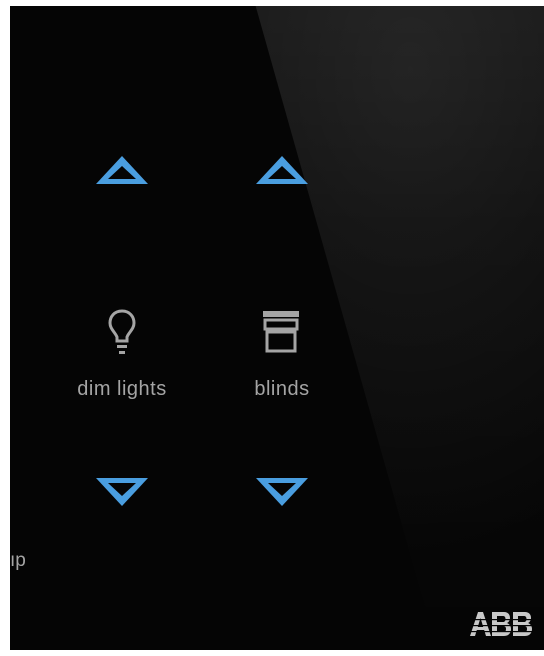 The image size is (544, 656). I want to click on dim-lights-up-button, so click(122, 170).